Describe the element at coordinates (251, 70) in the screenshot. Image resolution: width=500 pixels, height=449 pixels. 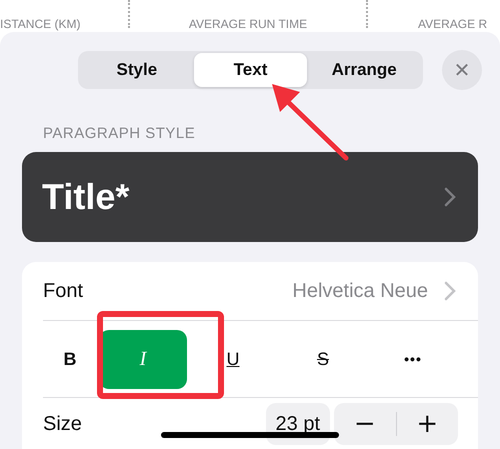
I see `tab: Text` at that location.